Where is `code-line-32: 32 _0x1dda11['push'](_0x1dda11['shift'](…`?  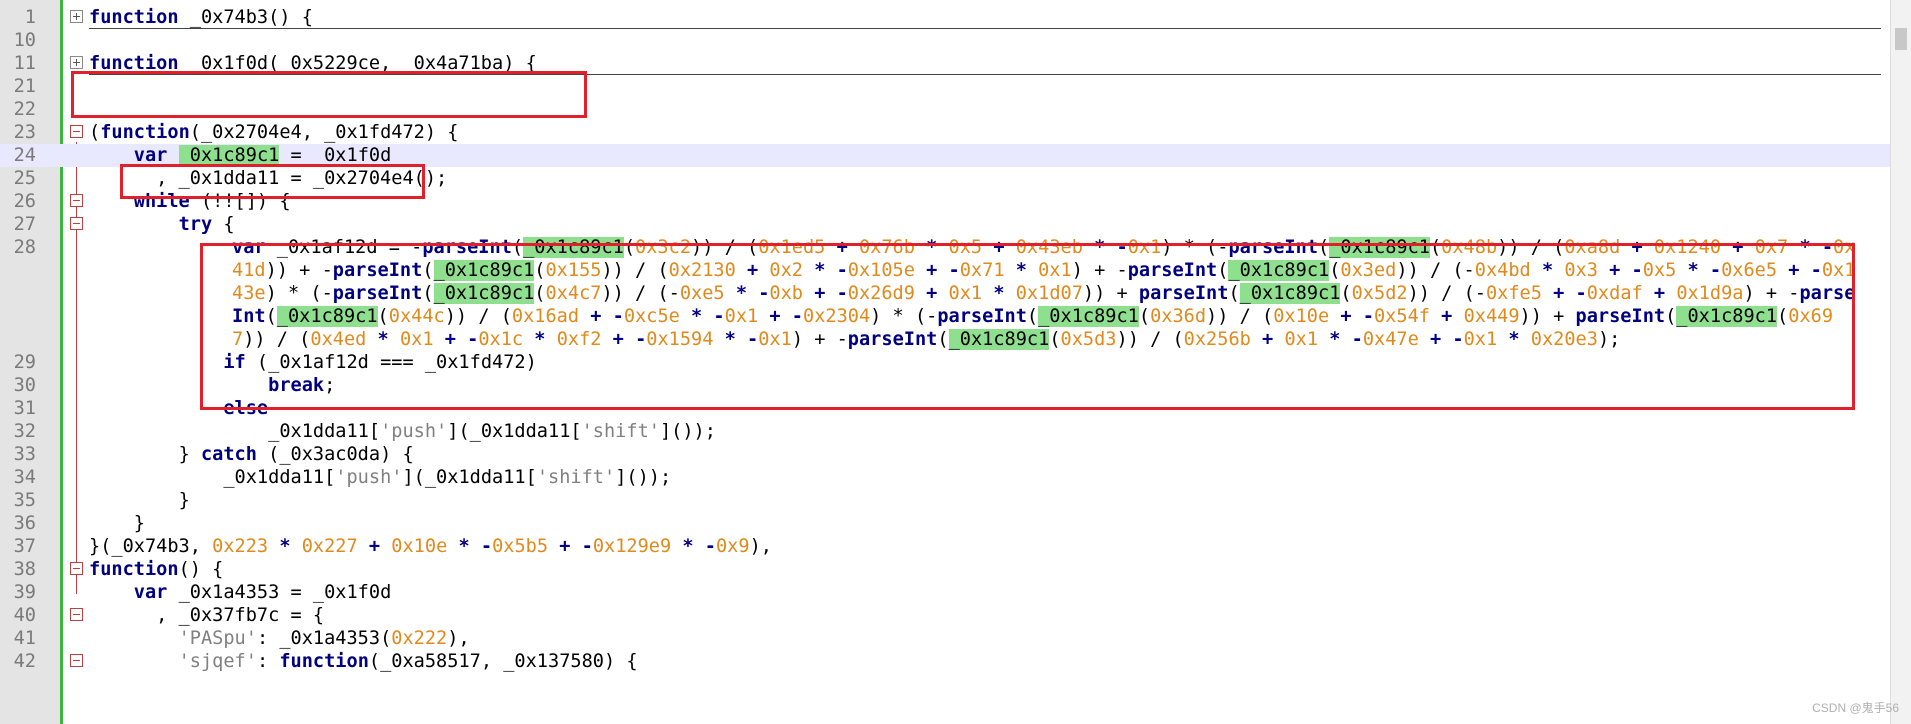 code-line-32: 32 _0x1dda11['push'](_0x1dda11['shift'](… is located at coordinates (955, 431).